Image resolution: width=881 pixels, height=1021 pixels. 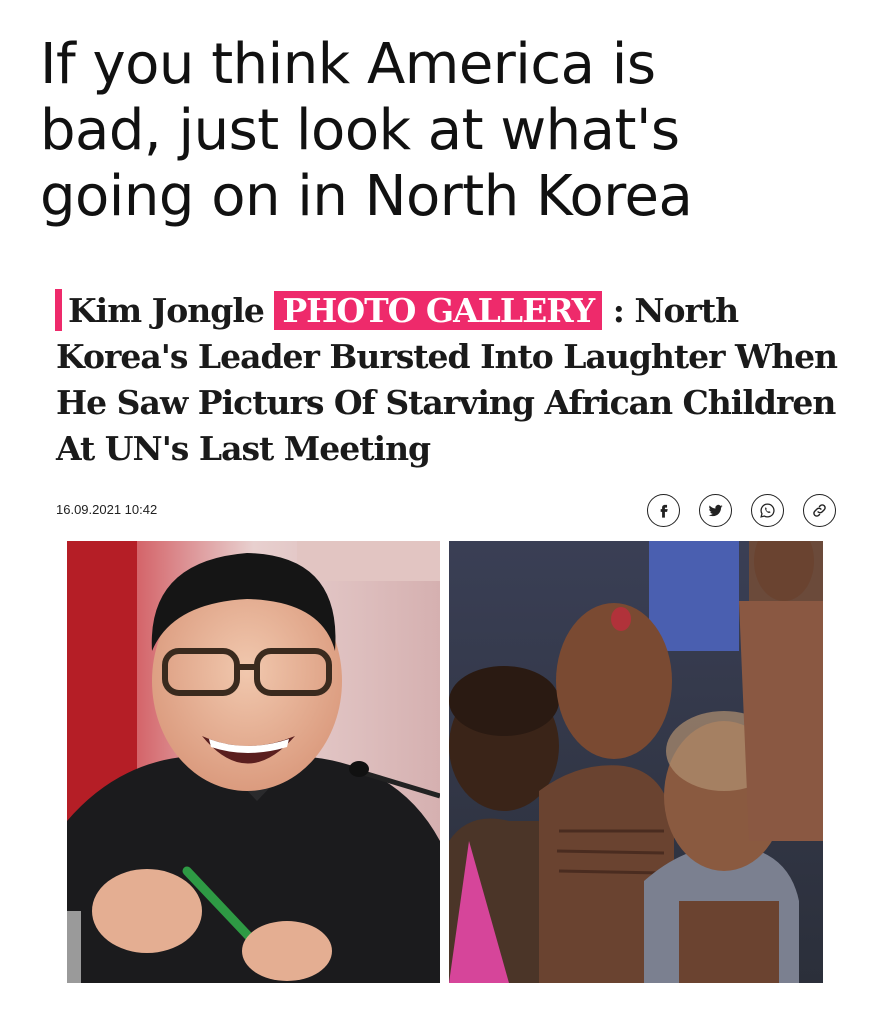 I want to click on article-meta: 16.09.2021 10:42, so click(x=446, y=511).